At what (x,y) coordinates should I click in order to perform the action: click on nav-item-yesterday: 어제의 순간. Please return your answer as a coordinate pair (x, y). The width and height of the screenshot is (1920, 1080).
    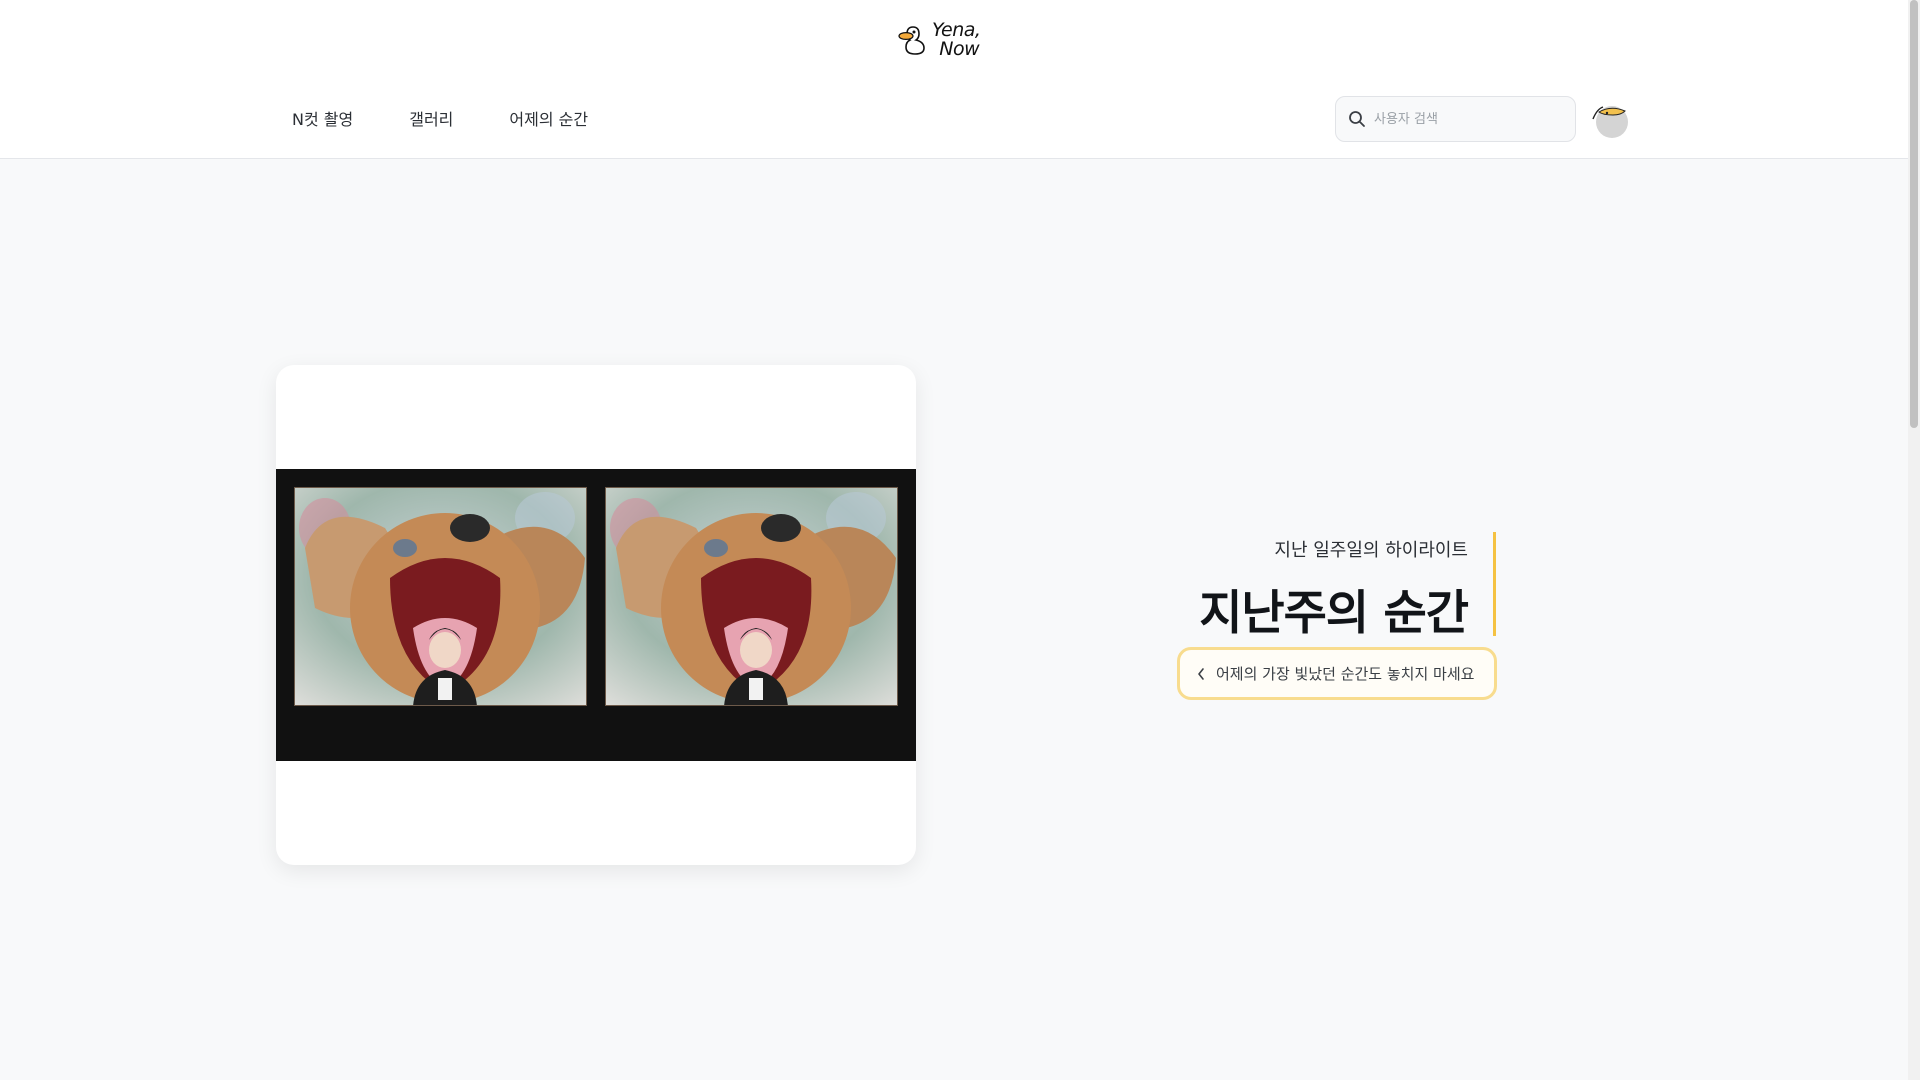
    Looking at the image, I should click on (548, 118).